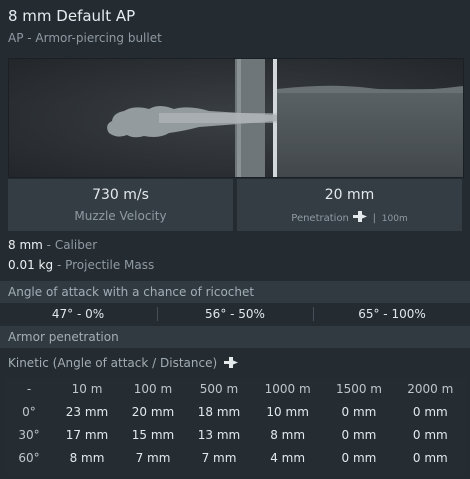 This screenshot has height=479, width=470. Describe the element at coordinates (219, 389) in the screenshot. I see `column-header: 500 m` at that location.